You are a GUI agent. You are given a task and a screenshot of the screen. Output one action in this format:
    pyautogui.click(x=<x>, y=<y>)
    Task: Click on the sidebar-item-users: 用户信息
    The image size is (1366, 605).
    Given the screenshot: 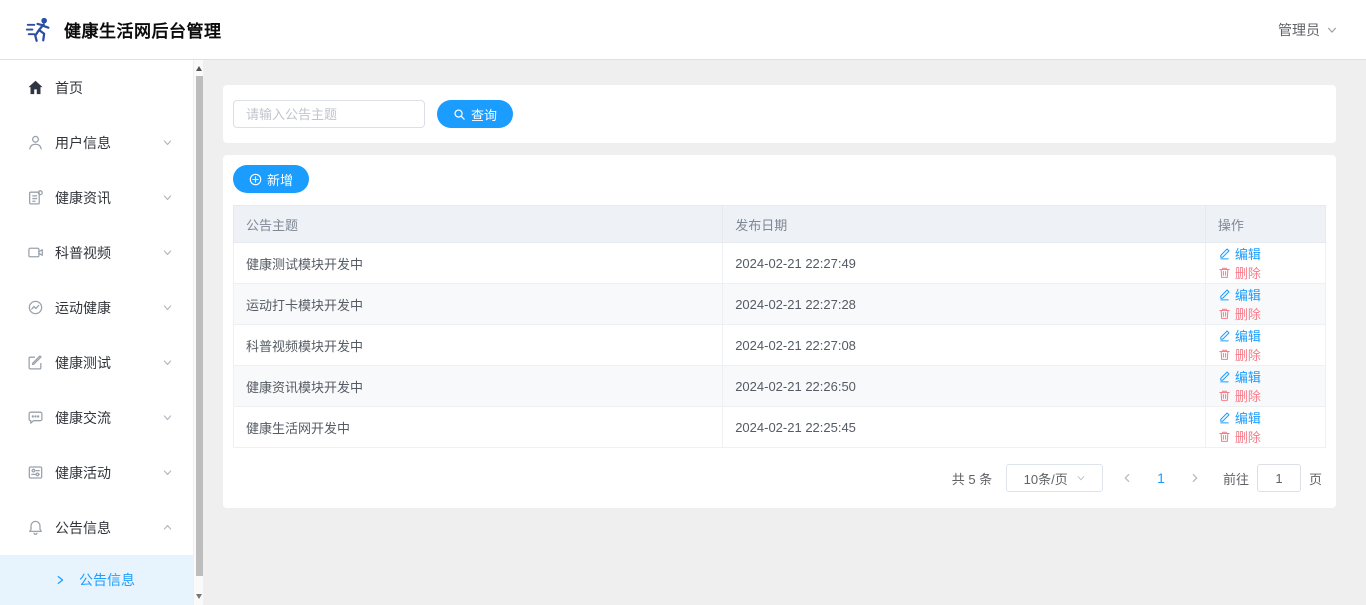 What is the action you would take?
    pyautogui.click(x=96, y=142)
    